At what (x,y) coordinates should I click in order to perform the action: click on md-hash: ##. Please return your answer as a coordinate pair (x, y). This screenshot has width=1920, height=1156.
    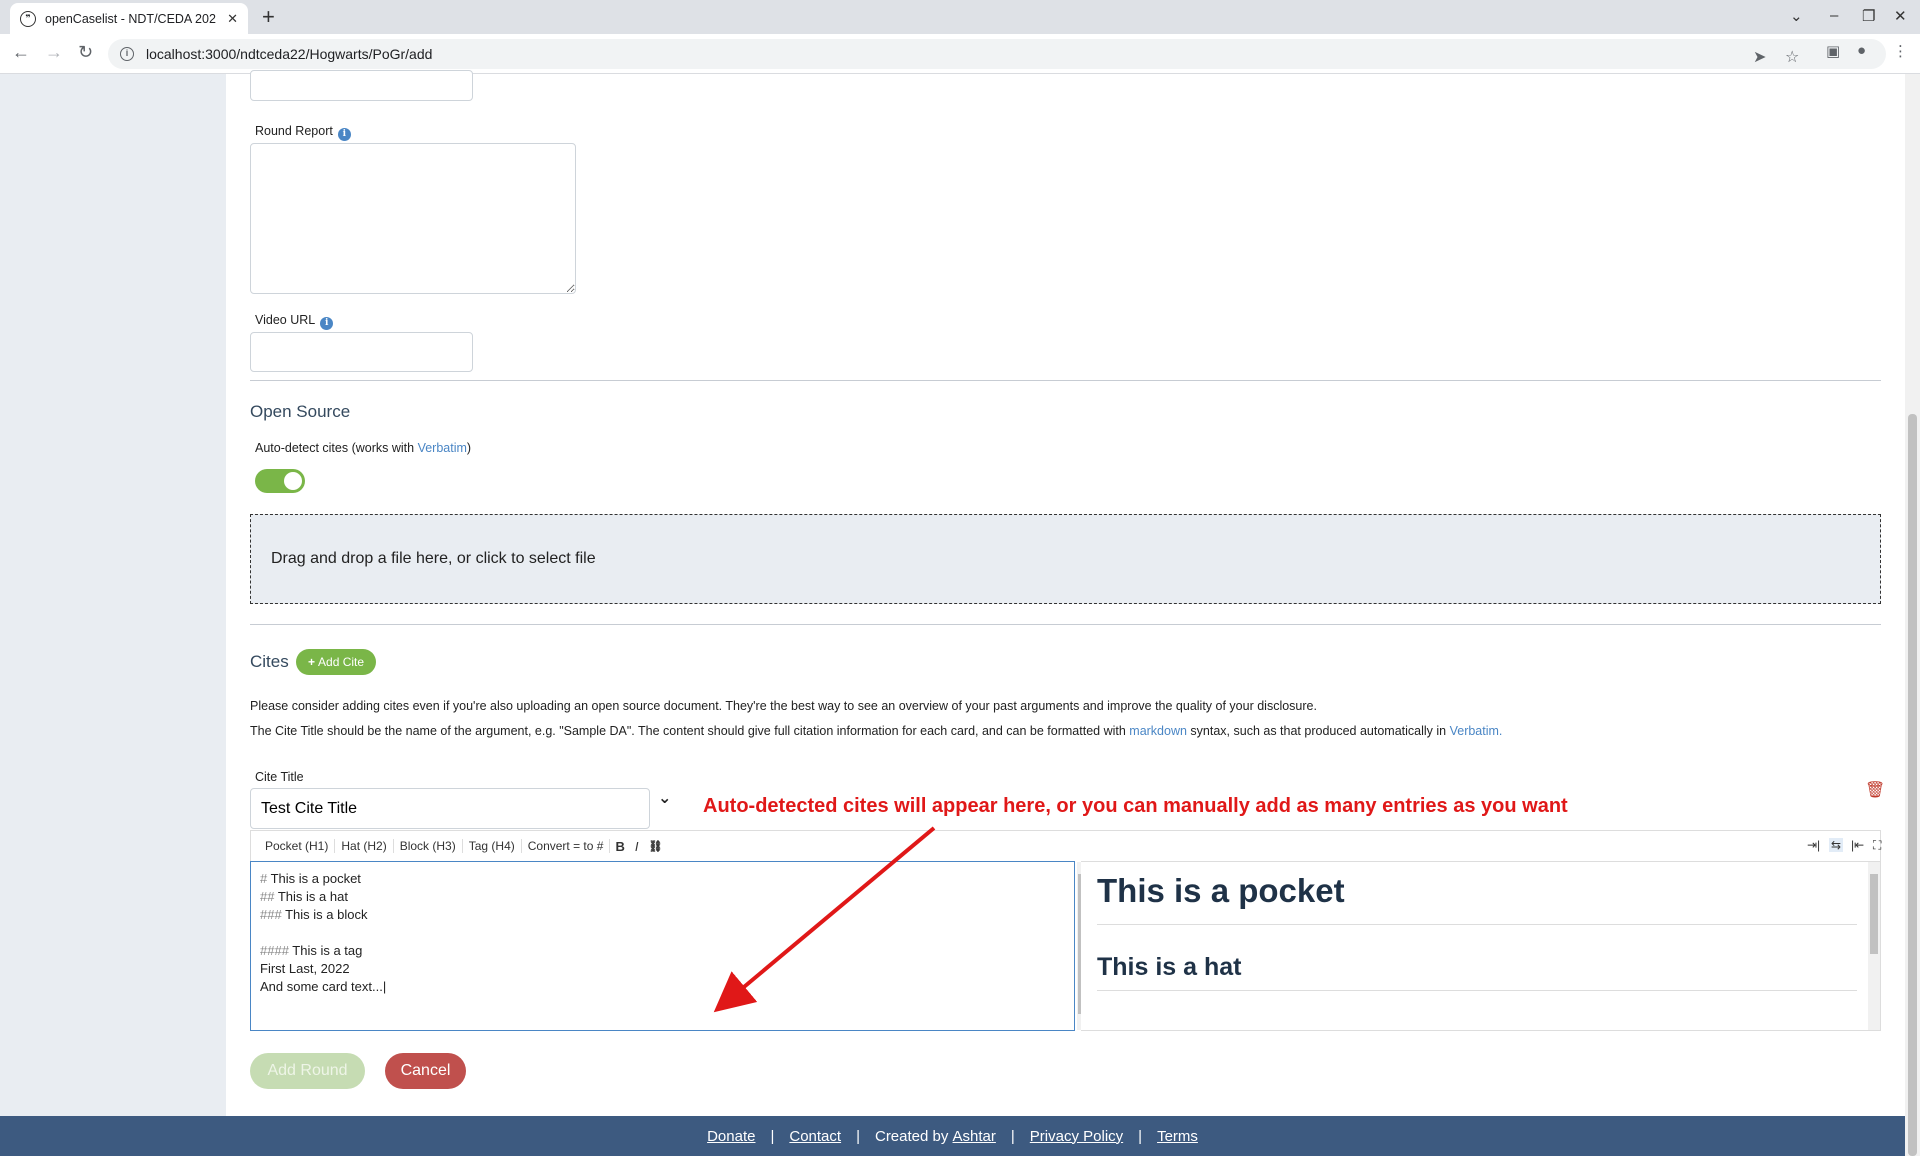
    Looking at the image, I should click on (269, 896).